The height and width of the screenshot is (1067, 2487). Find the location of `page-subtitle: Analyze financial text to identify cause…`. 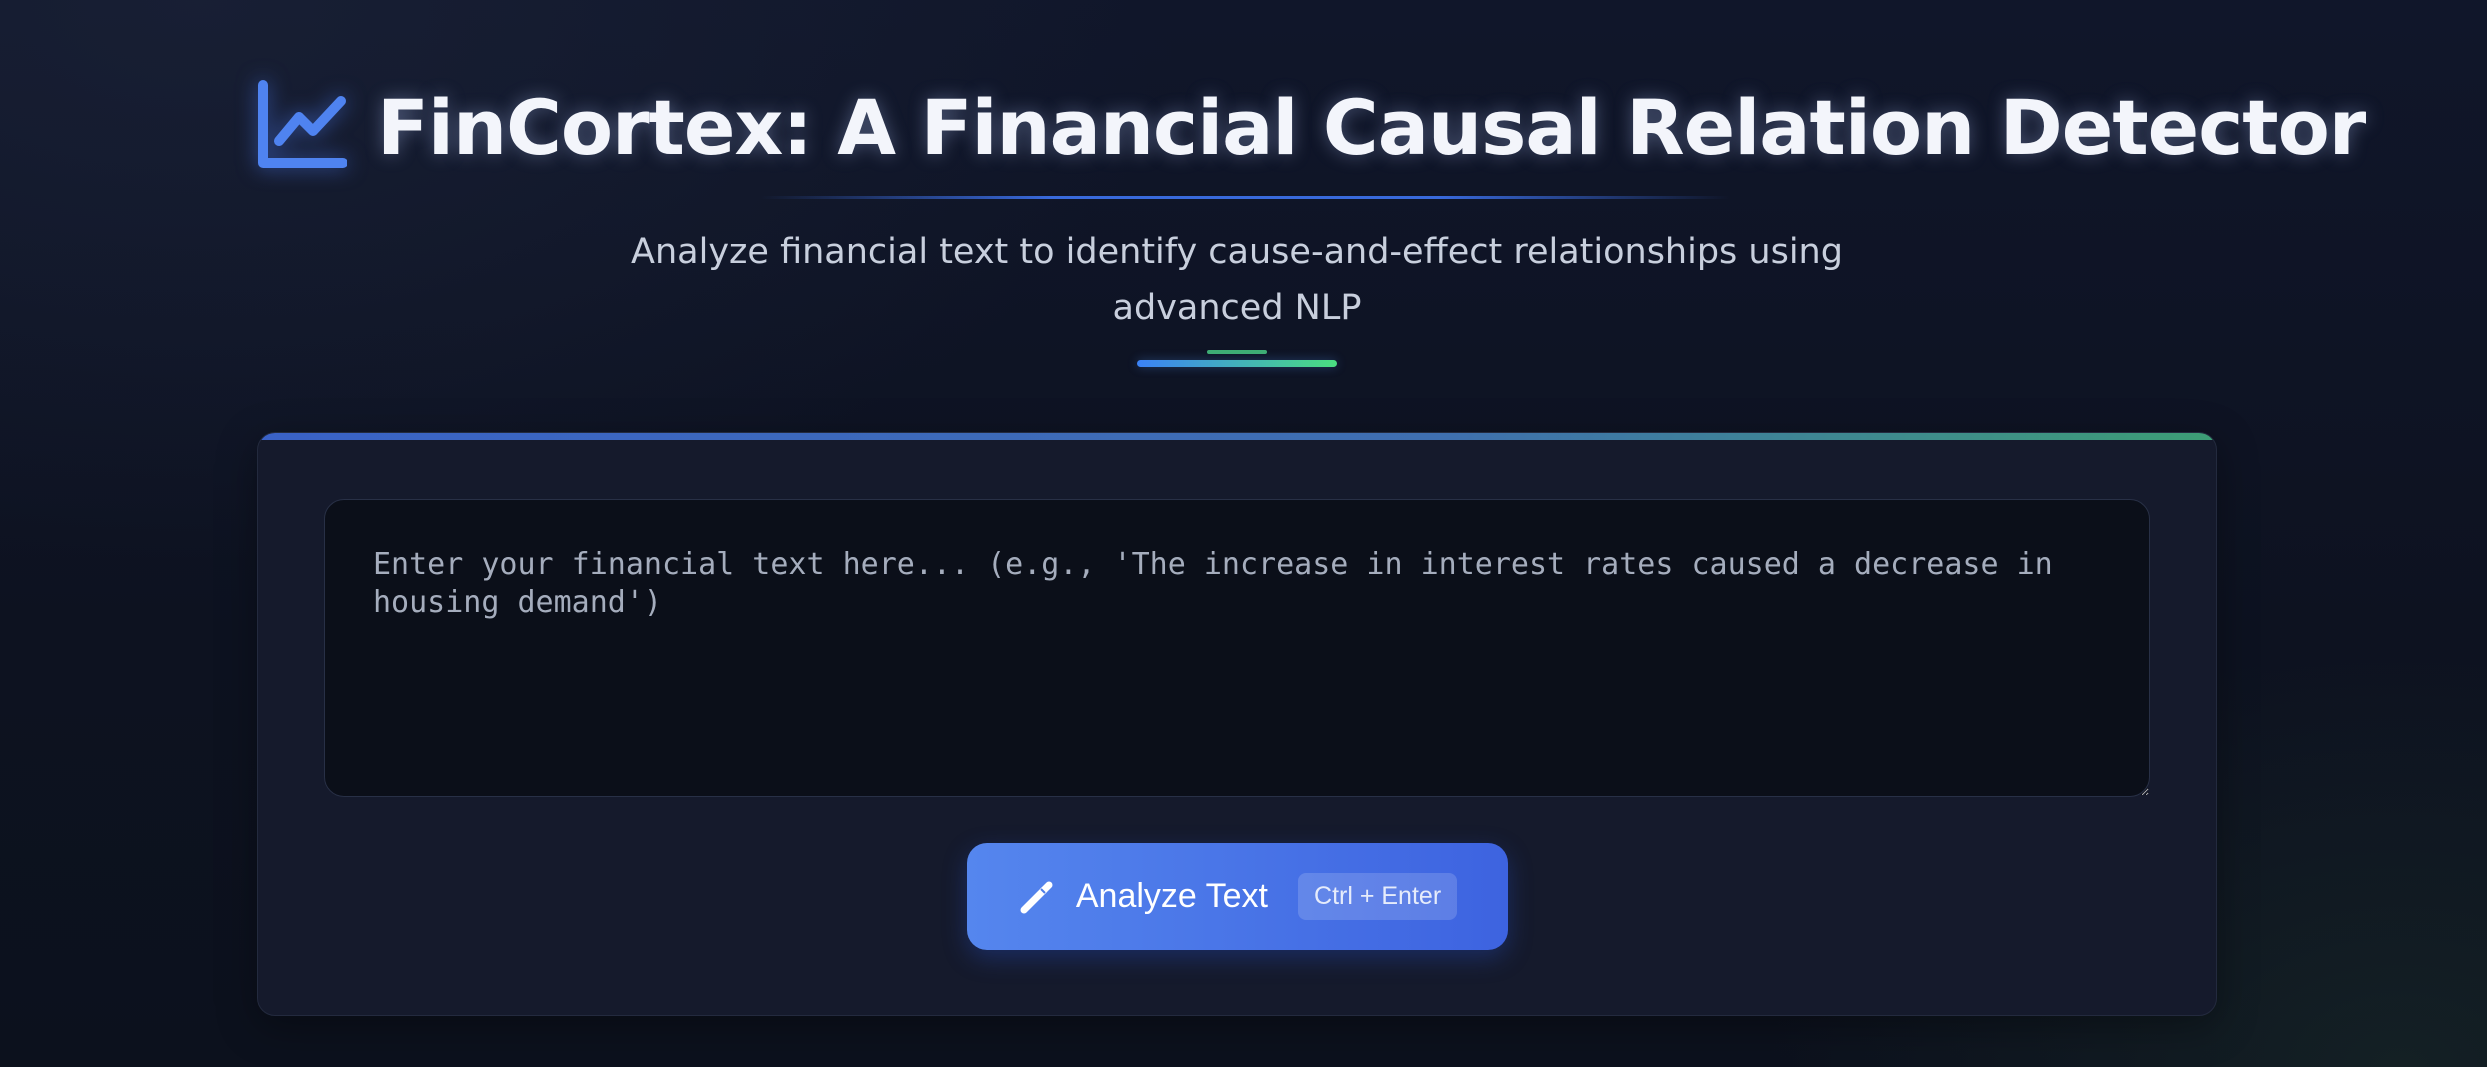

page-subtitle: Analyze financial text to identify cause… is located at coordinates (1237, 280).